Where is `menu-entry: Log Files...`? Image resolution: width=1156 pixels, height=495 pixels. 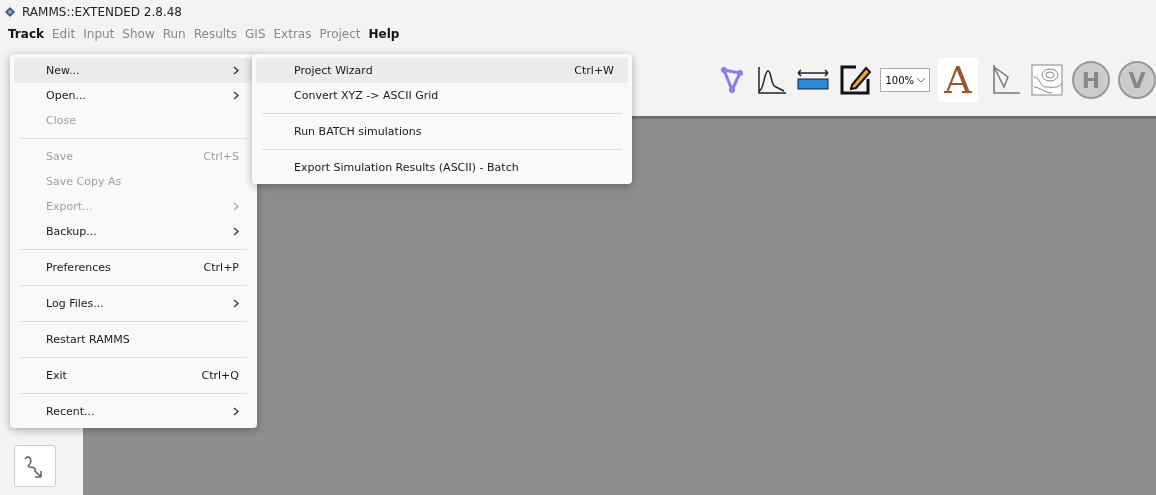 menu-entry: Log Files... is located at coordinates (133, 303).